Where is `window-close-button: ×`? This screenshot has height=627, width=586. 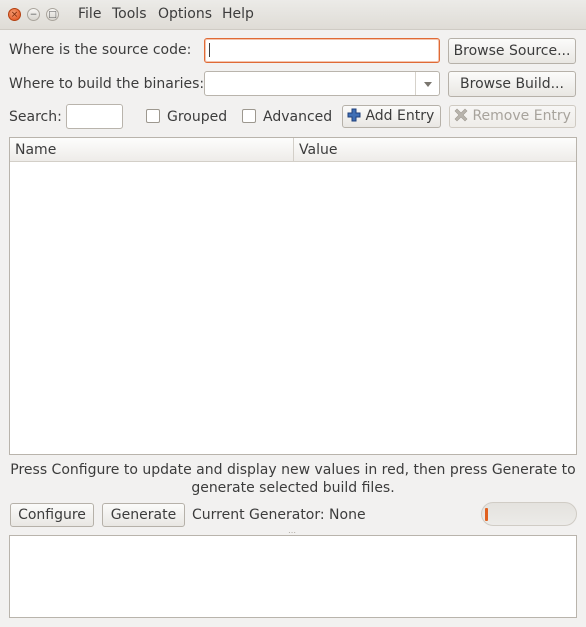
window-close-button: × is located at coordinates (14, 14).